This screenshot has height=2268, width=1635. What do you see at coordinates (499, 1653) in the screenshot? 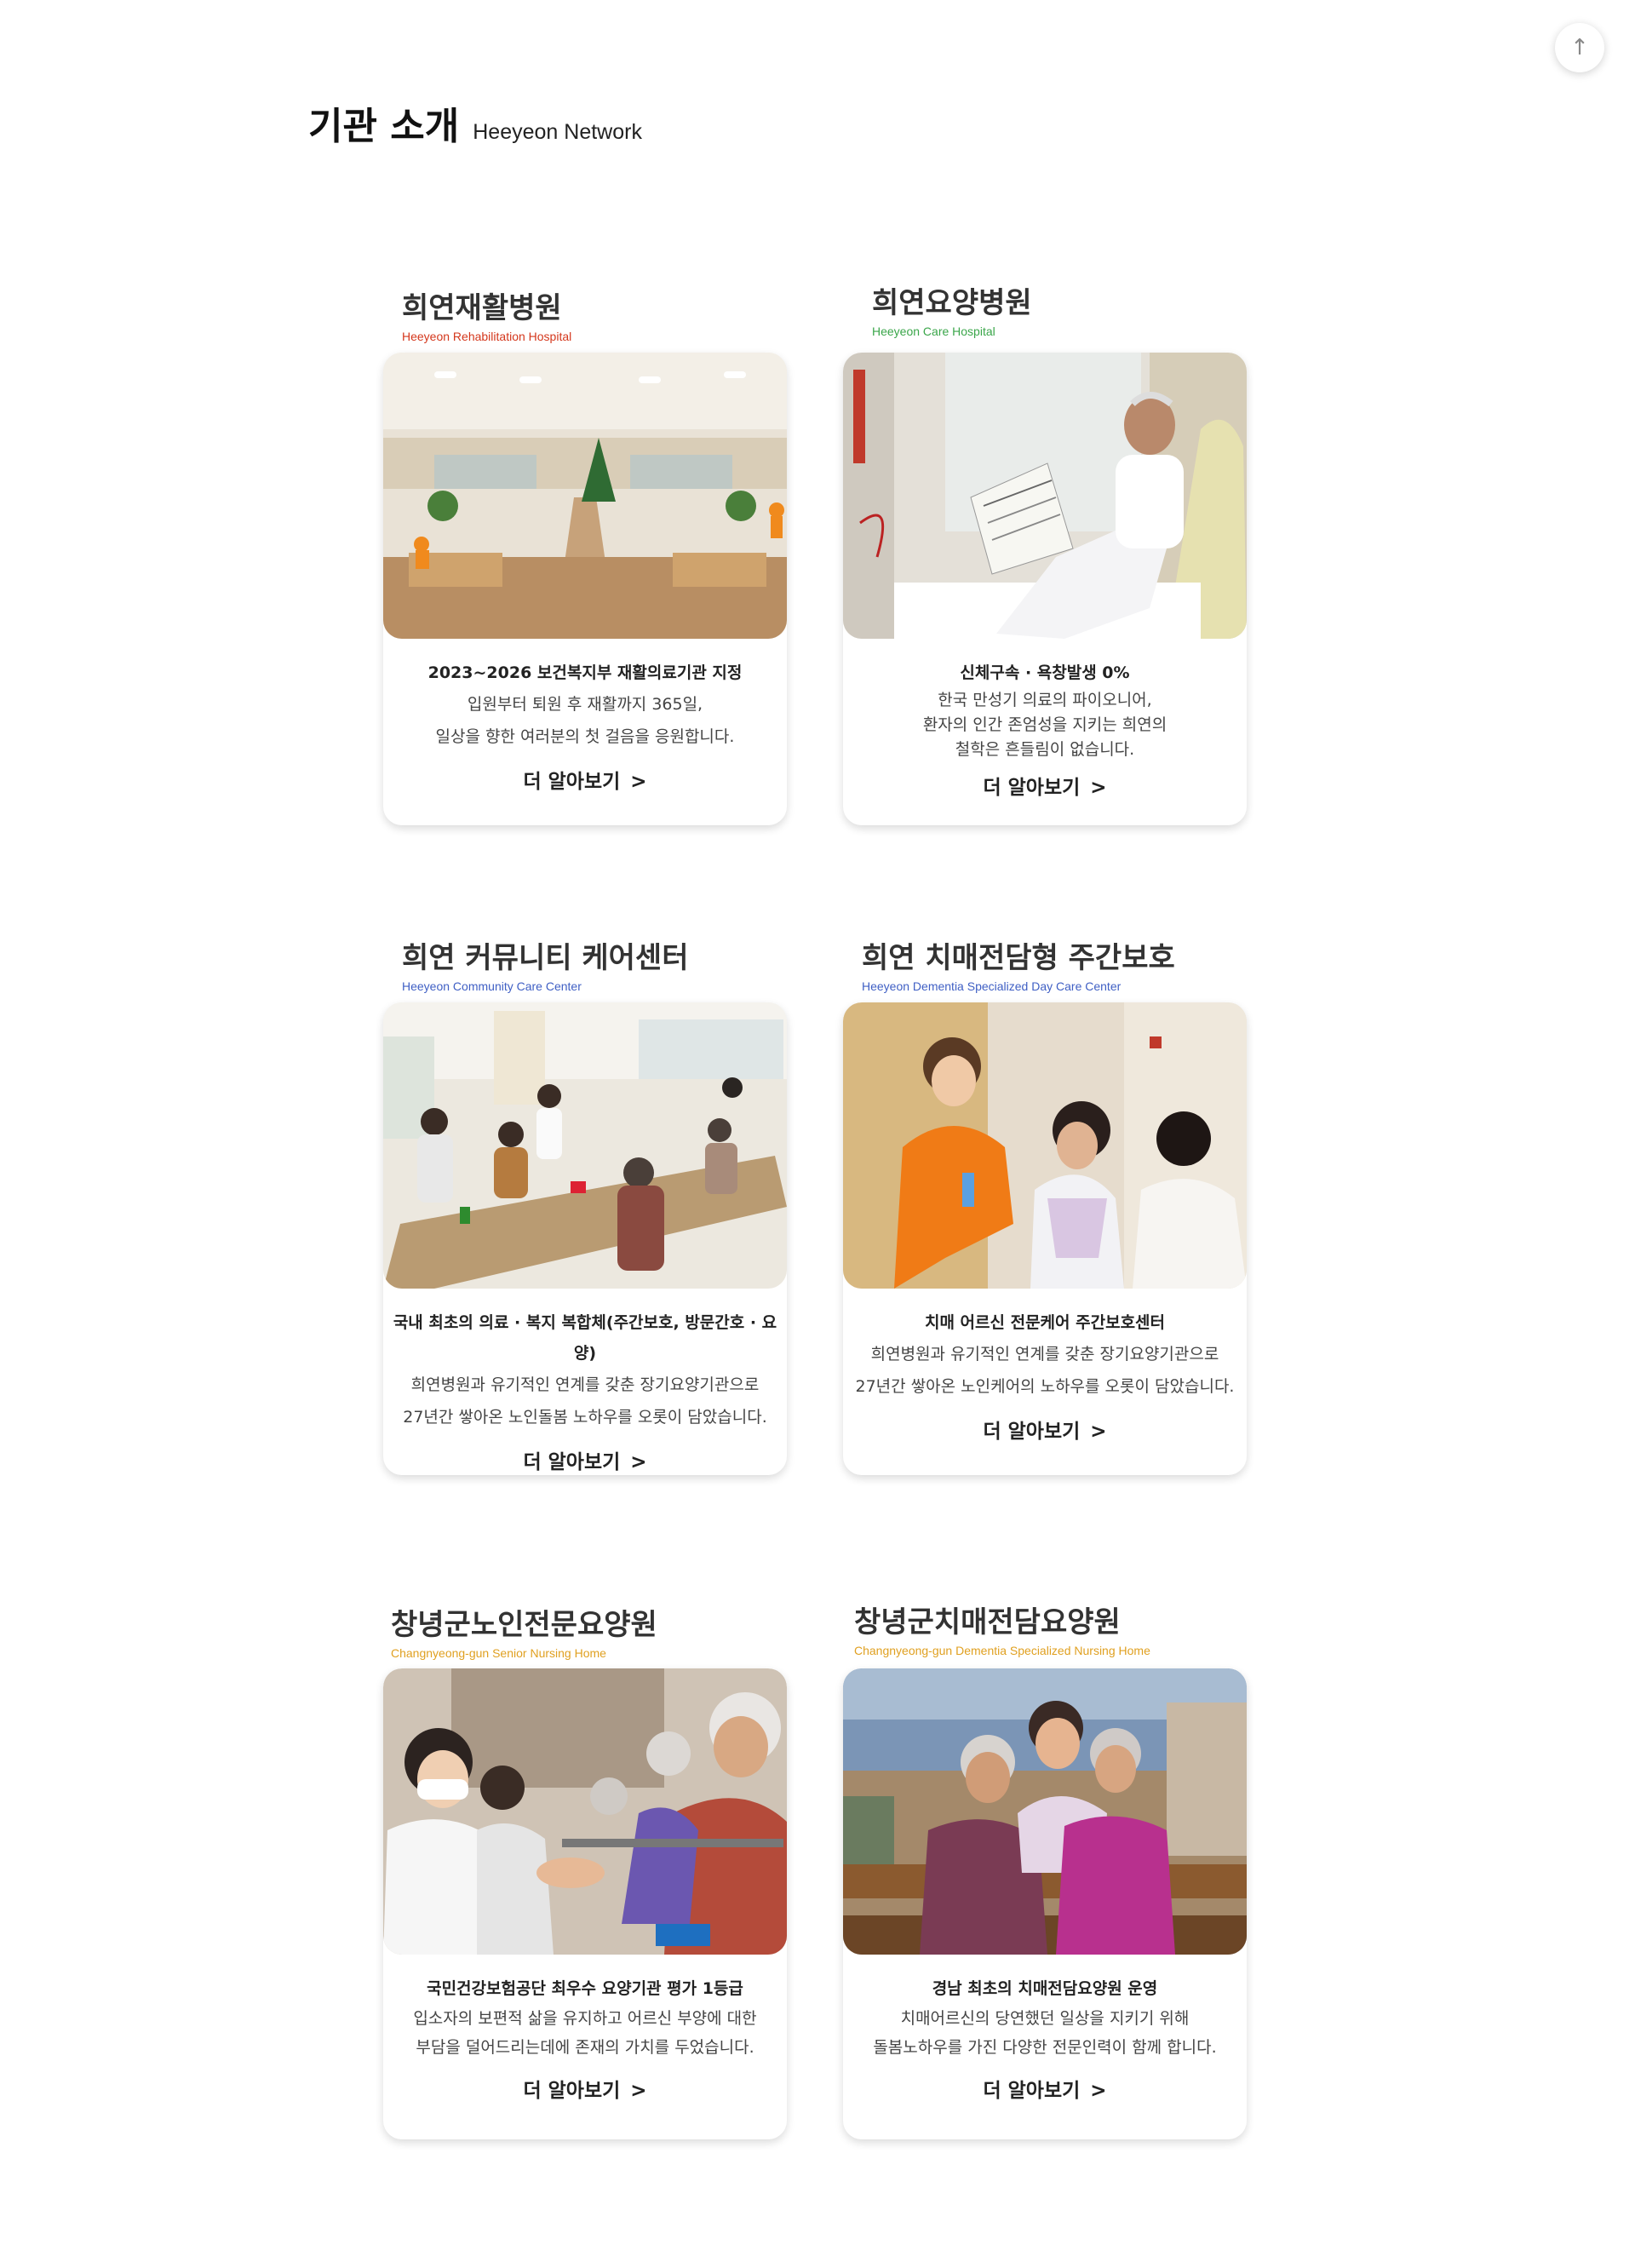
I see `institution-name-en: Changnyeong-gun Senior Nursing Home` at bounding box center [499, 1653].